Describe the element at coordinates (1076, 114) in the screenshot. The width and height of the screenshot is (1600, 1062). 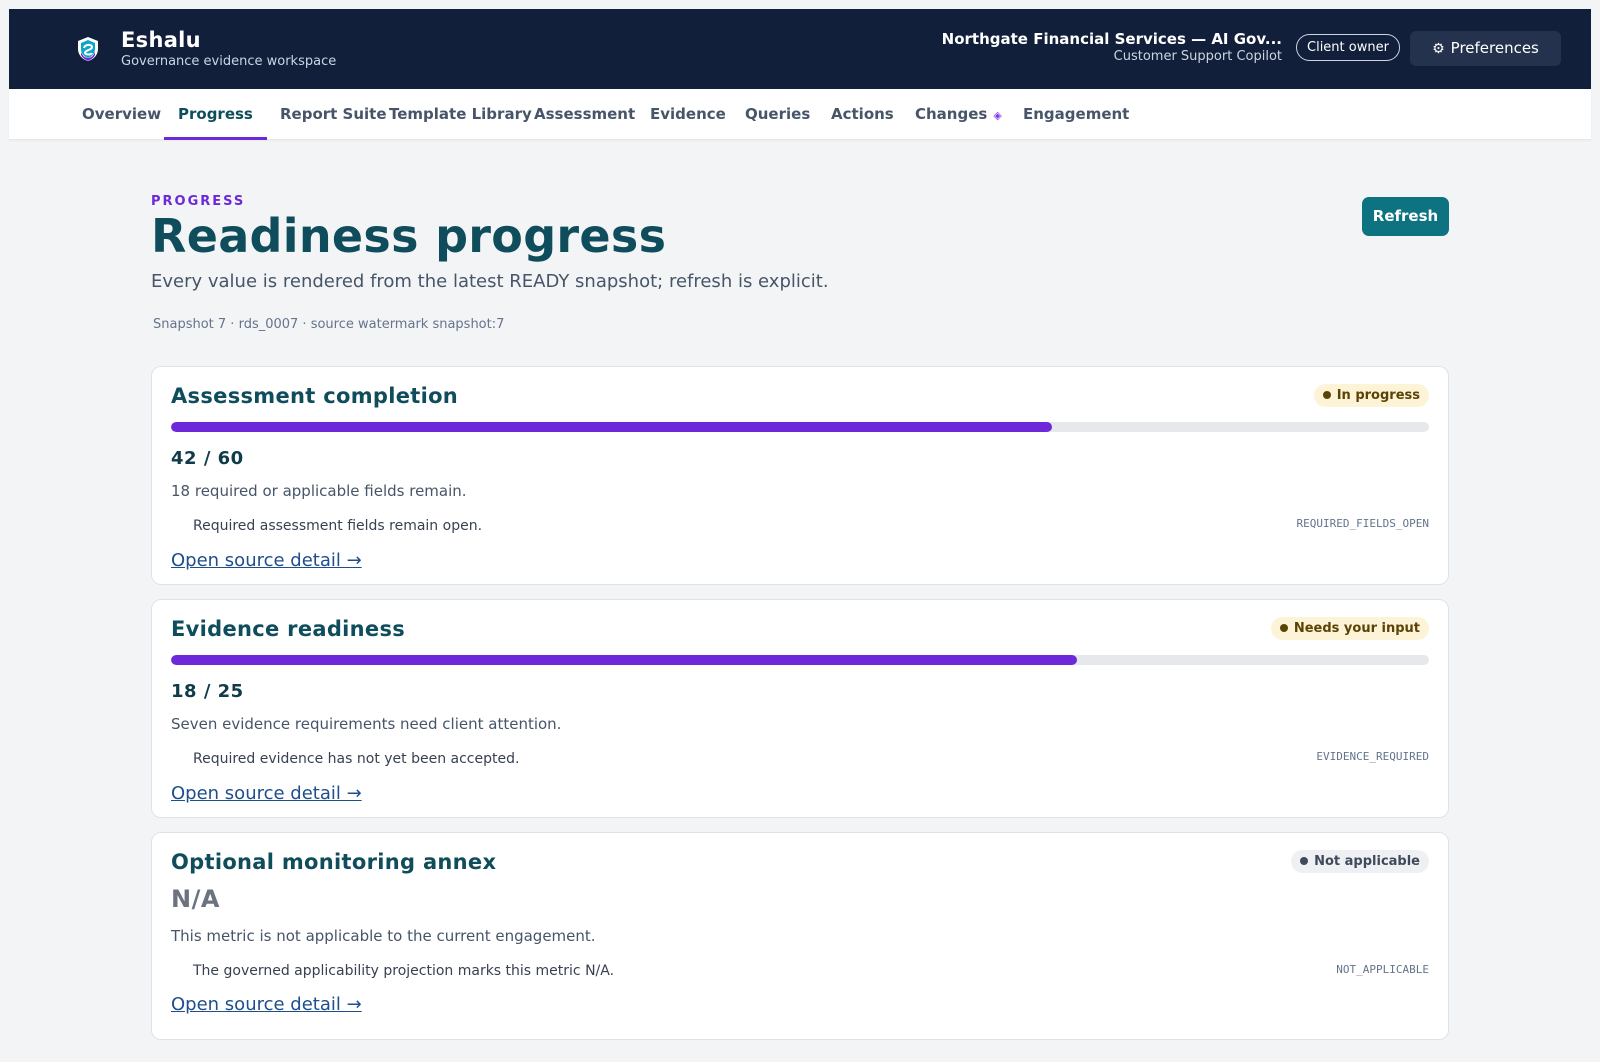
I see `tab-engagement: Engagement` at that location.